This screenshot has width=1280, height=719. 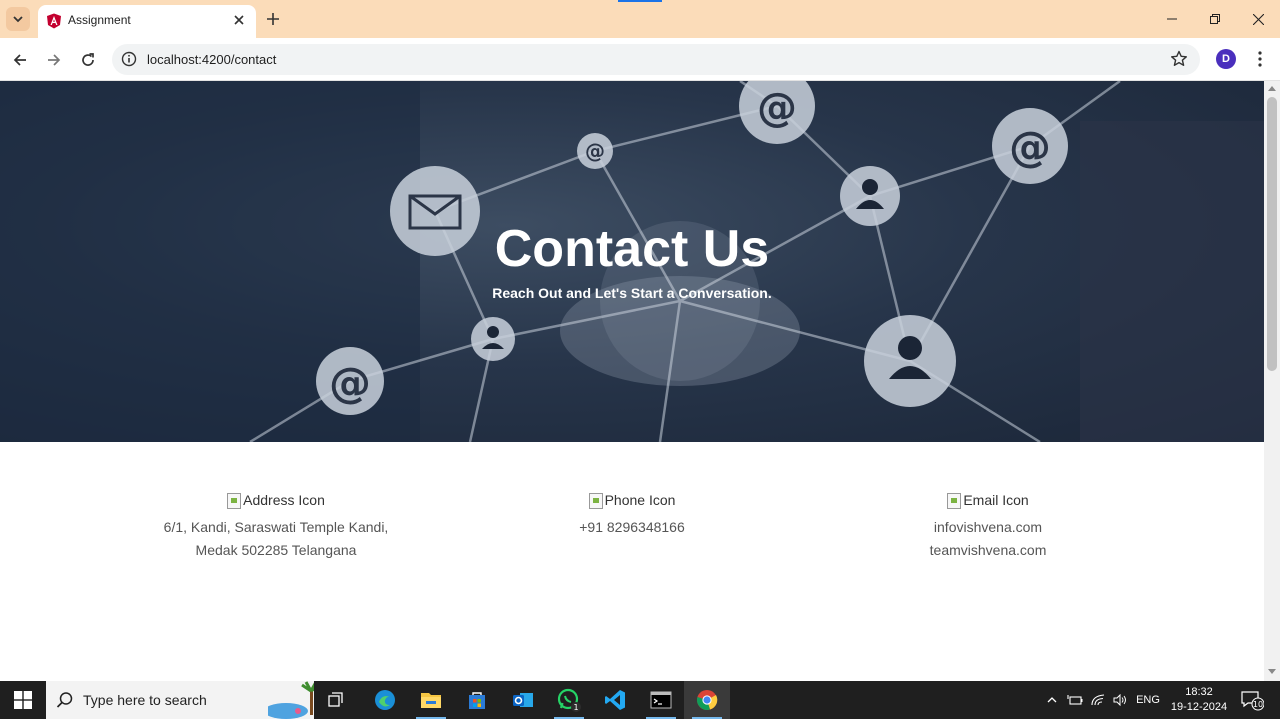 I want to click on address-icon: Address Icon, so click(x=276, y=500).